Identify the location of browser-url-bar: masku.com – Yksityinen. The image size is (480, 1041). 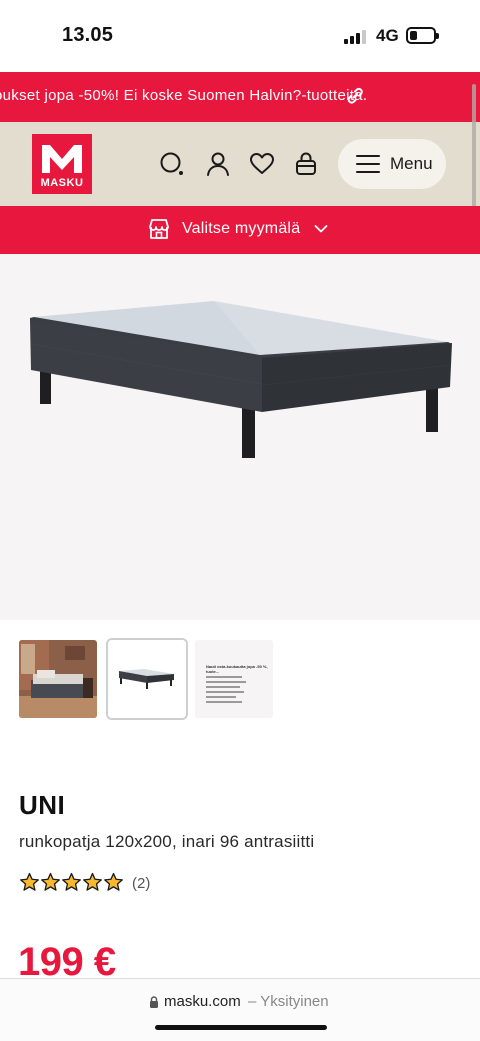
(240, 1009).